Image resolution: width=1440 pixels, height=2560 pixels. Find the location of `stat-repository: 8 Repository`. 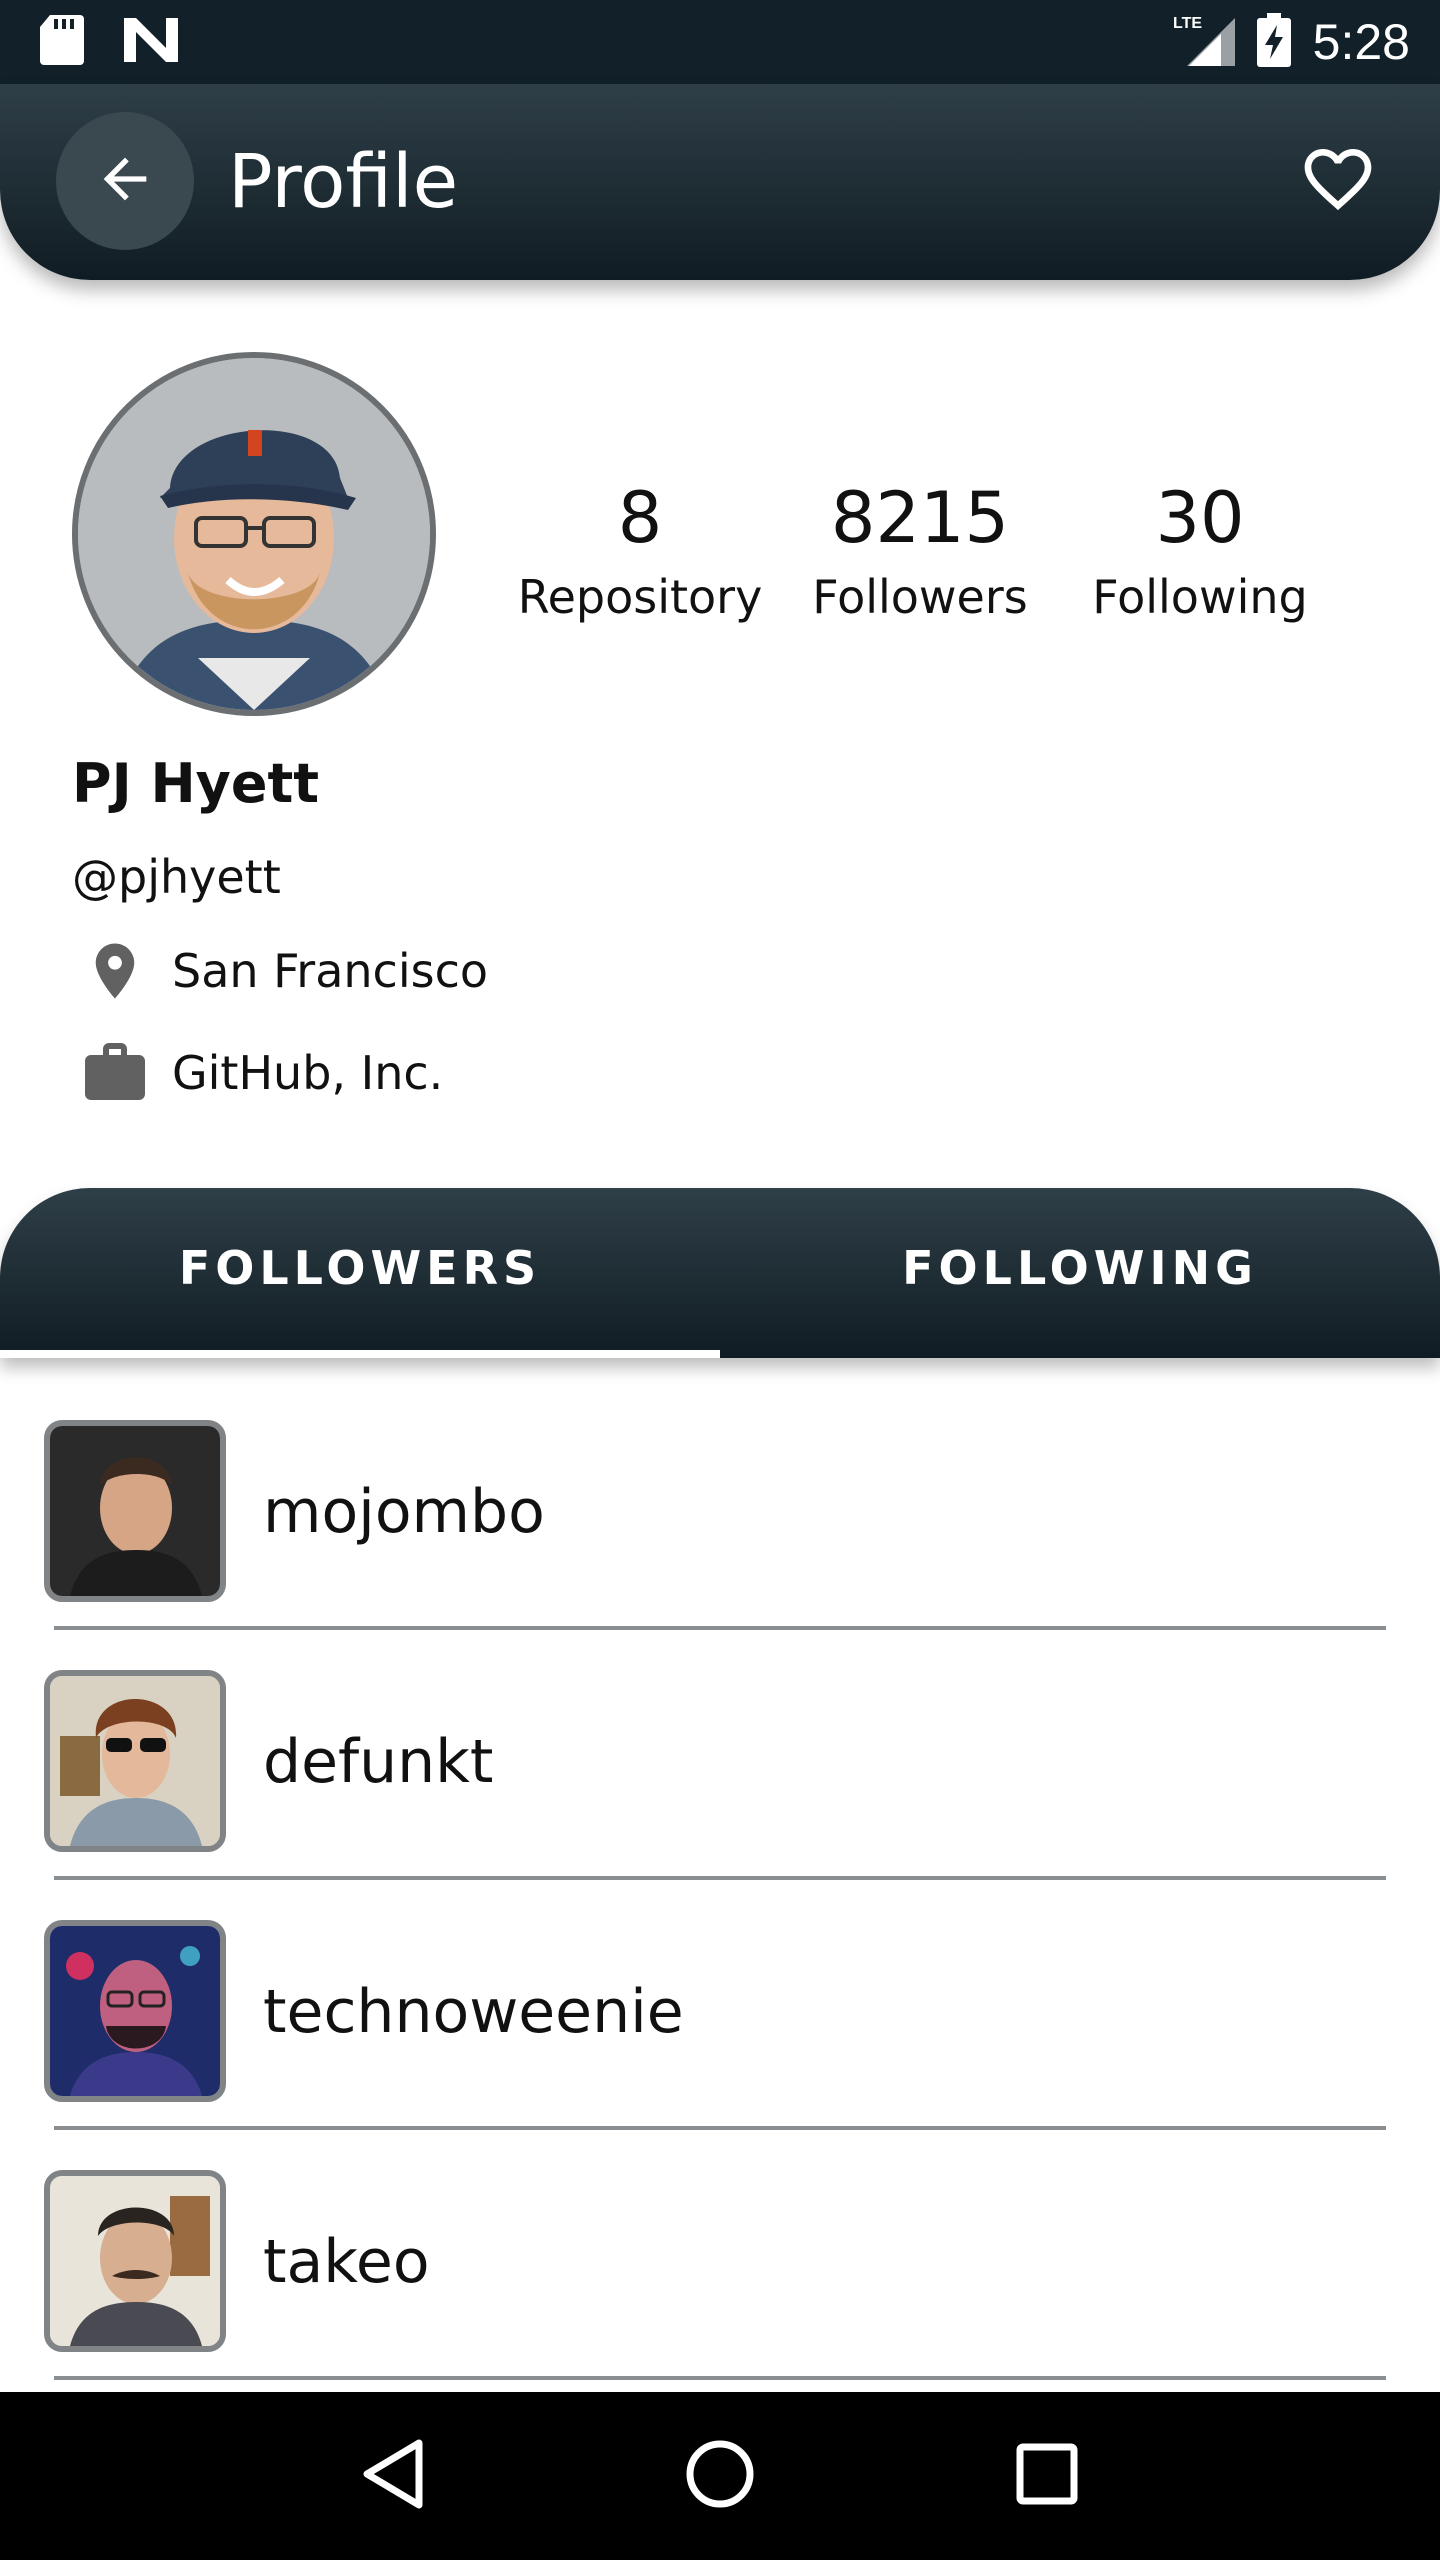

stat-repository: 8 Repository is located at coordinates (640, 549).